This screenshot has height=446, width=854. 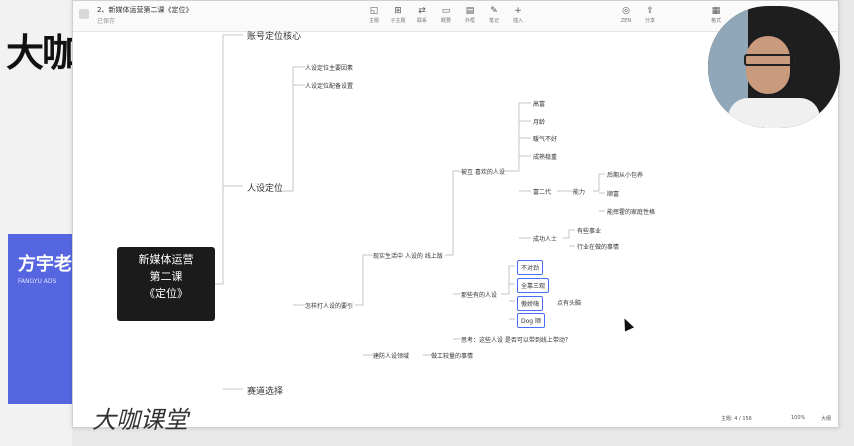 What do you see at coordinates (545, 156) in the screenshot?
I see `topic-item: 成熟稳重` at bounding box center [545, 156].